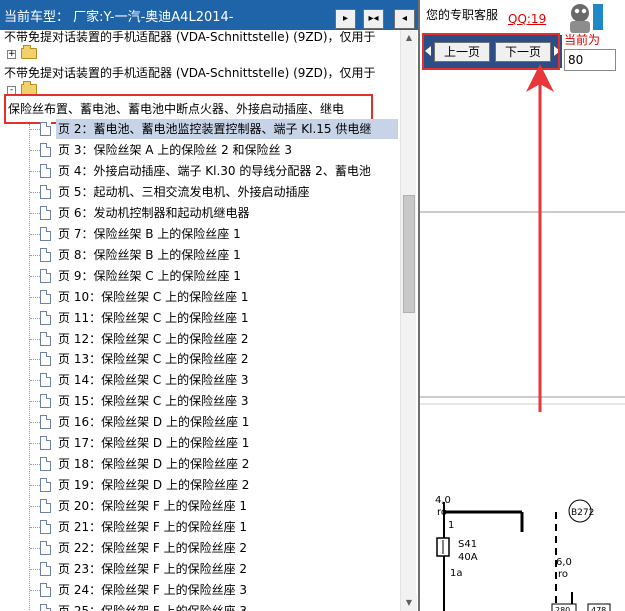 The image size is (625, 611). I want to click on tree-page-item: 页 16：保险丝架 D 上的保险丝座 1, so click(153, 422).